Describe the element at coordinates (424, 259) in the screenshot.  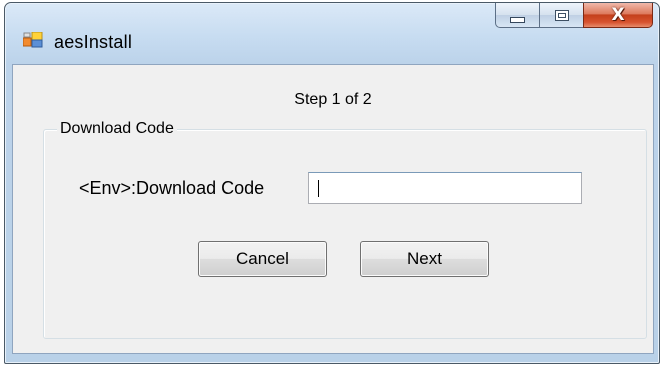
I see `next-button: Next` at that location.